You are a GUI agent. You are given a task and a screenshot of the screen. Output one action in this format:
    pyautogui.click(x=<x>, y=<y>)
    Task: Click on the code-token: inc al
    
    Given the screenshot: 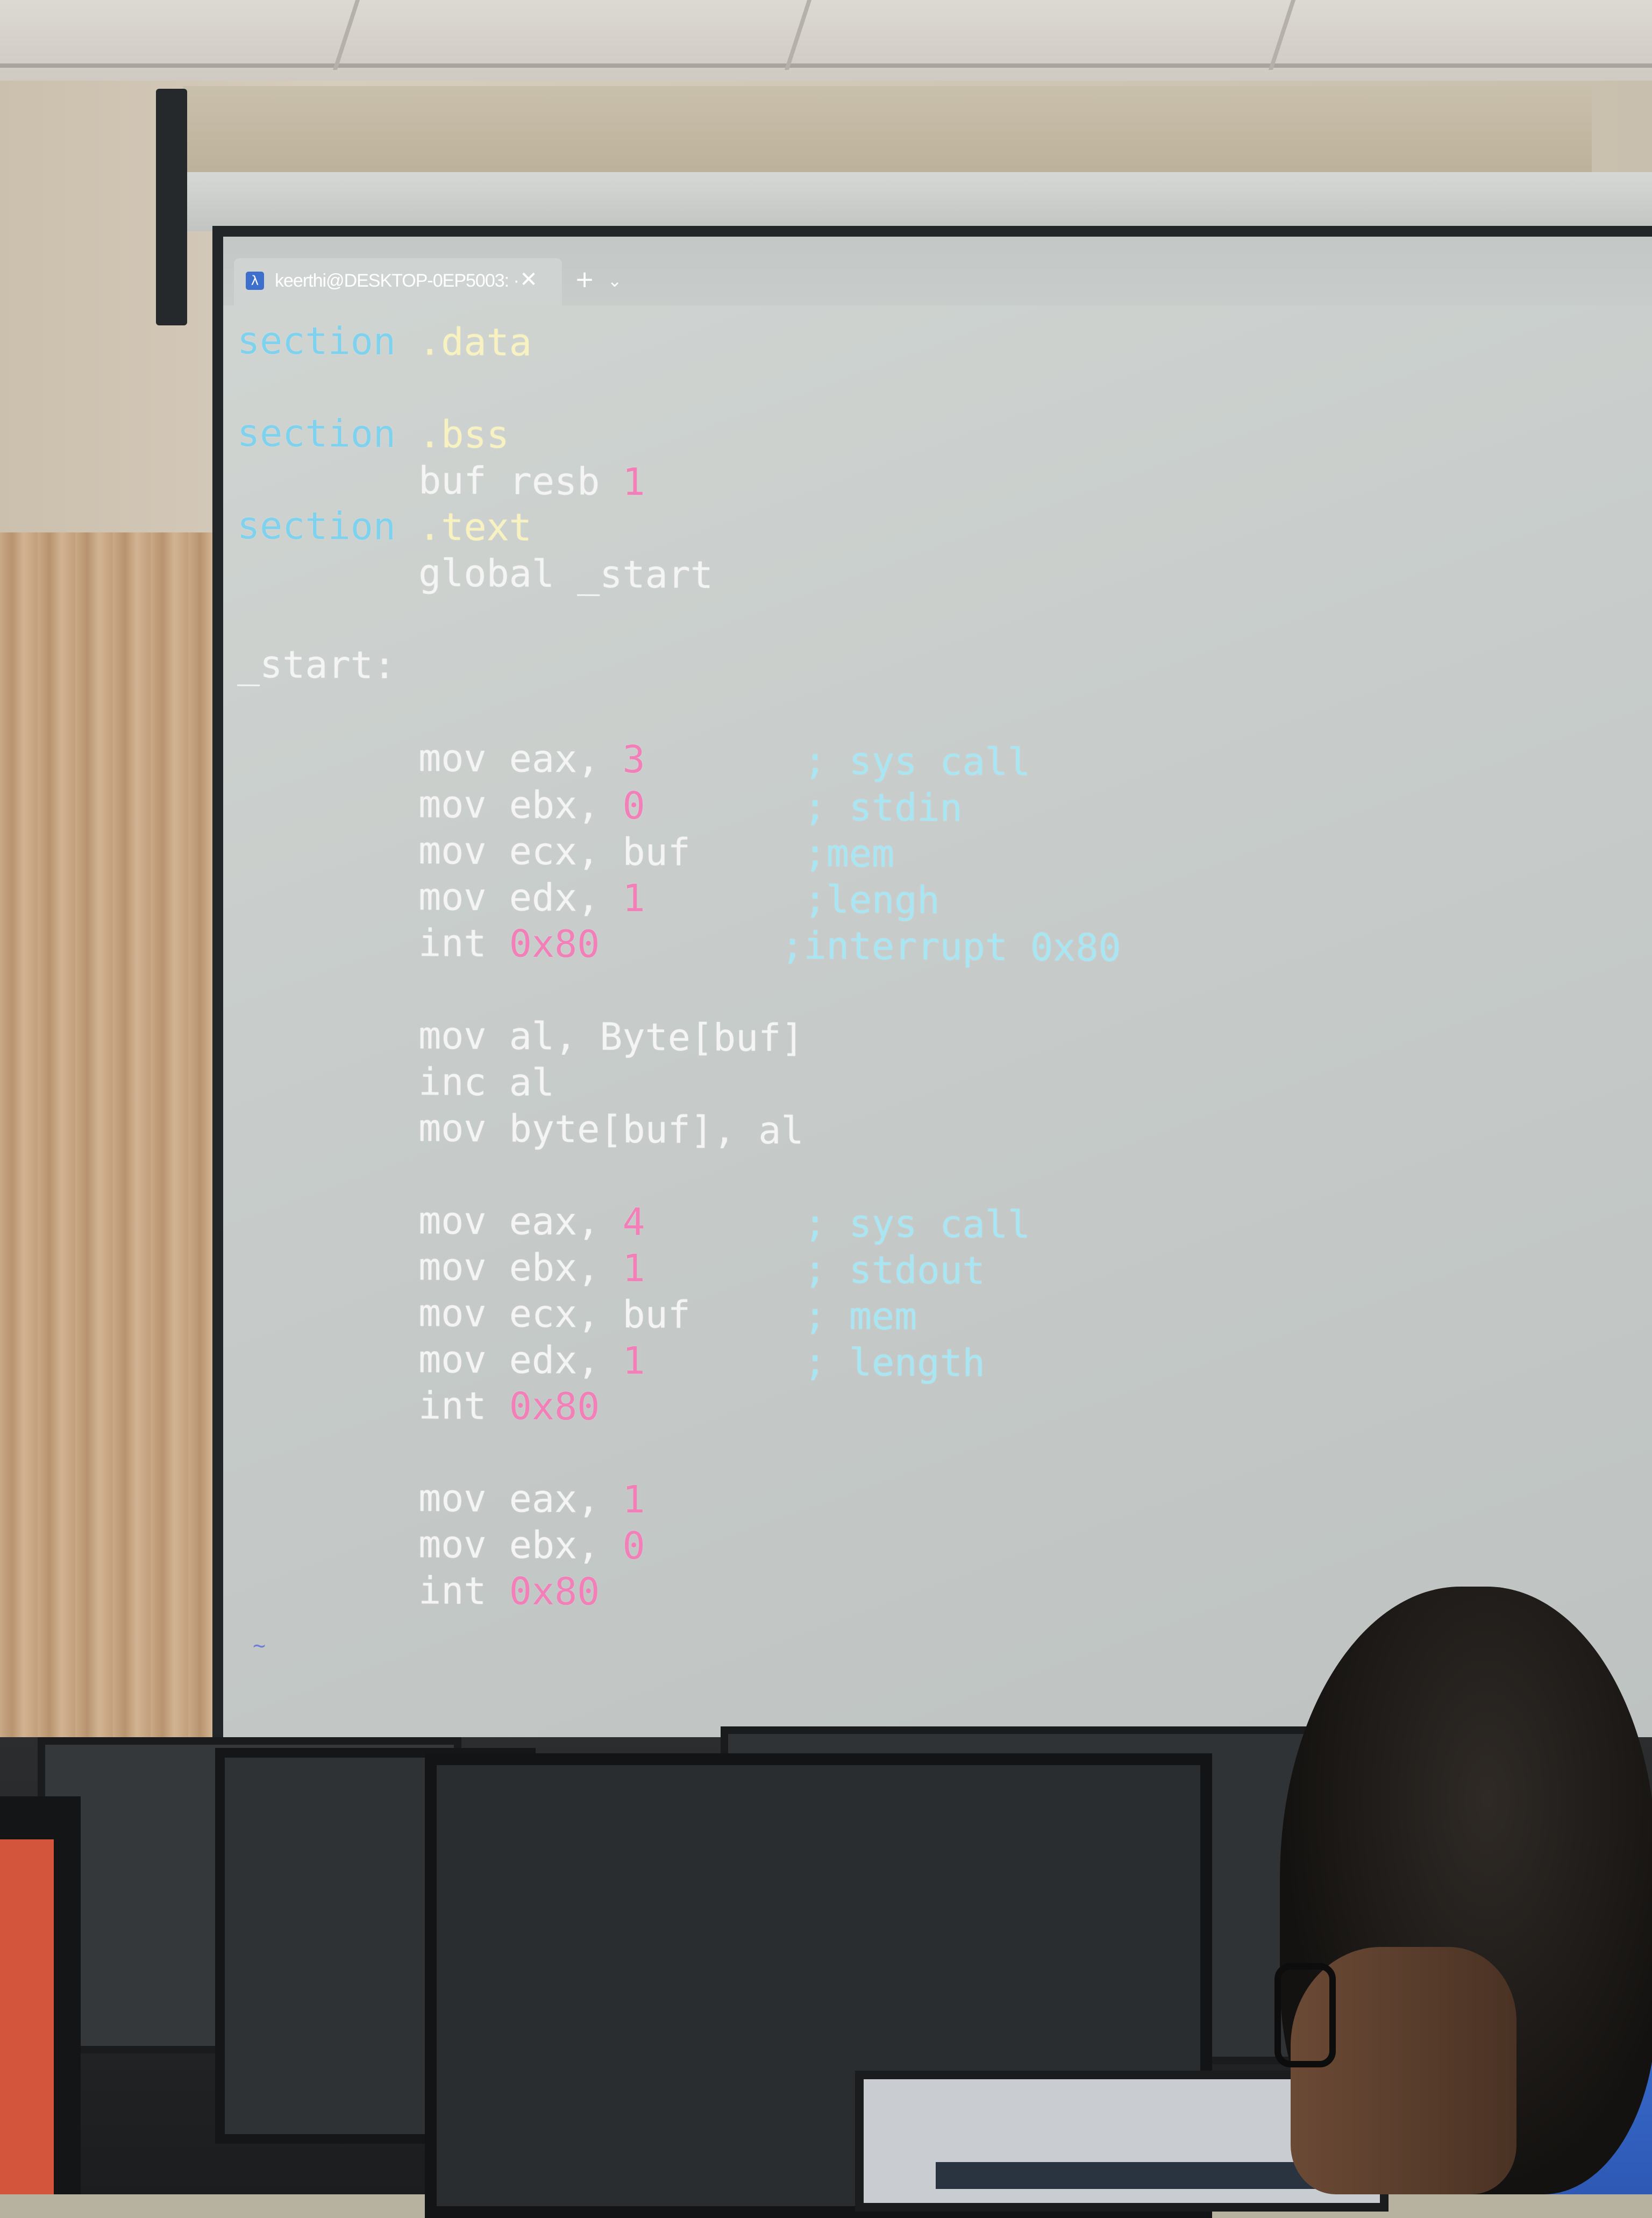 What is the action you would take?
    pyautogui.click(x=396, y=1081)
    